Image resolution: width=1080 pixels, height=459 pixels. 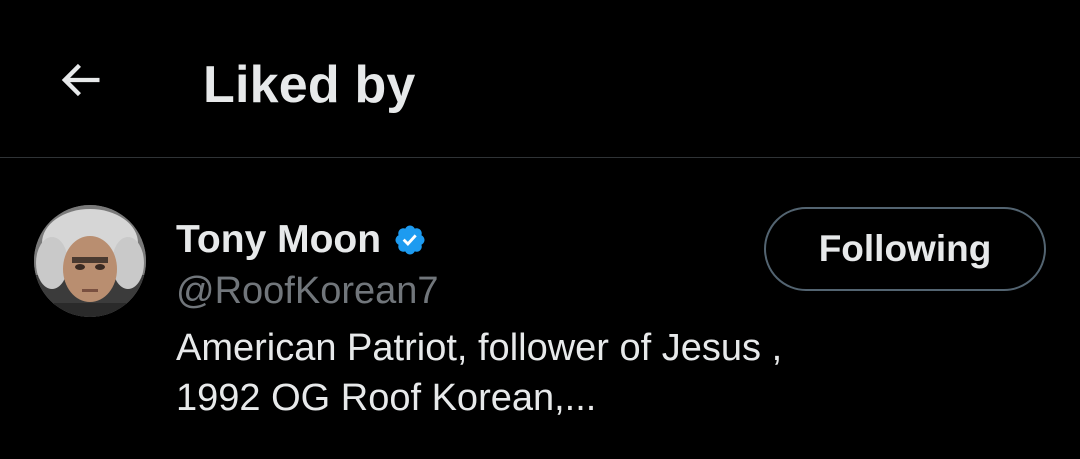 I want to click on user-name-line: Tony Moon, so click(x=301, y=240).